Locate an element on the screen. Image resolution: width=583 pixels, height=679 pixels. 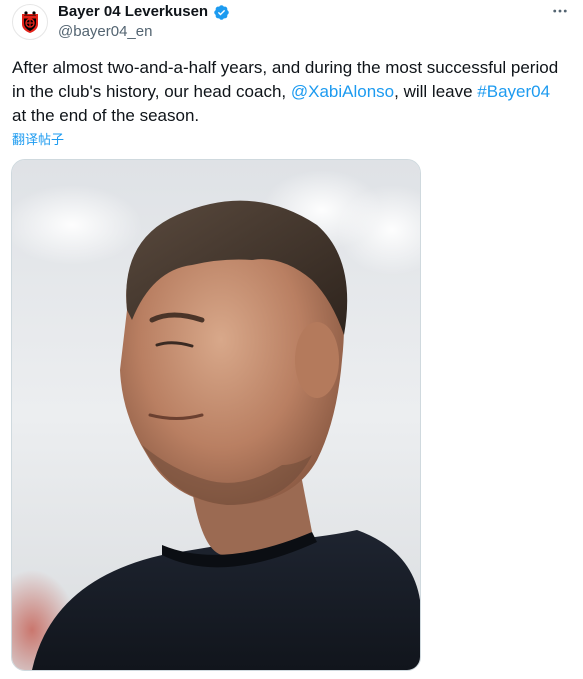
translate-post-link: 翻译帖子 is located at coordinates (38, 138).